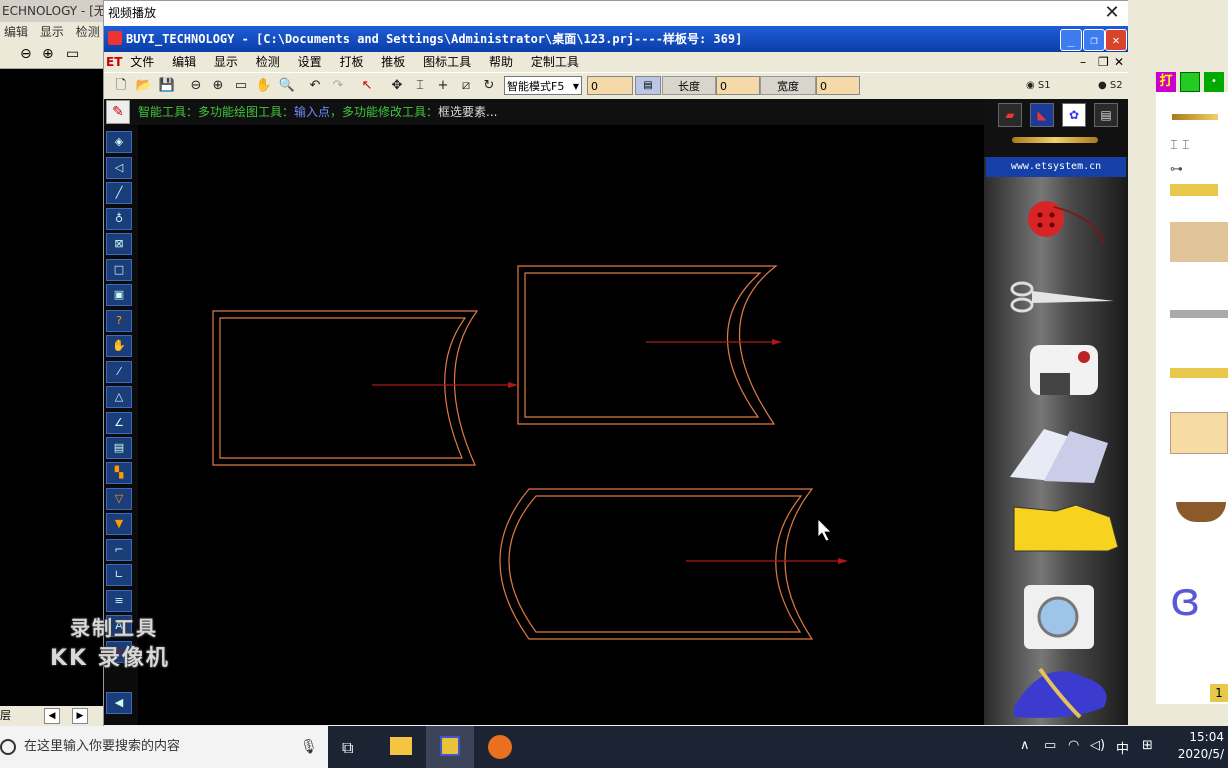 Image resolution: width=1228 pixels, height=768 pixels. I want to click on hand-icon: ✋, so click(119, 346).